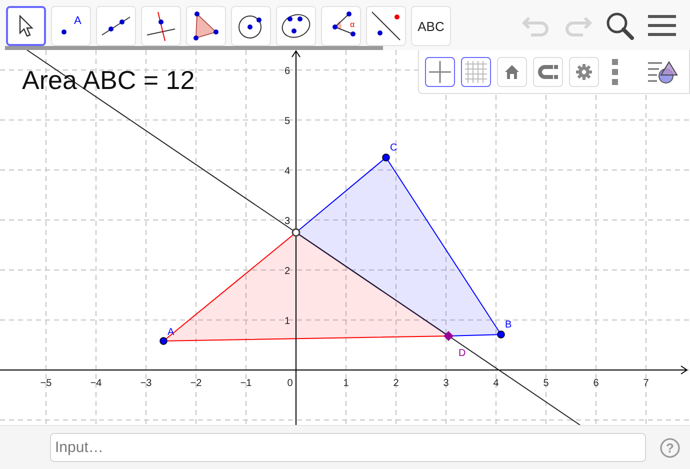 Image resolution: width=690 pixels, height=469 pixels. What do you see at coordinates (615, 71) in the screenshot?
I see `more-icon` at bounding box center [615, 71].